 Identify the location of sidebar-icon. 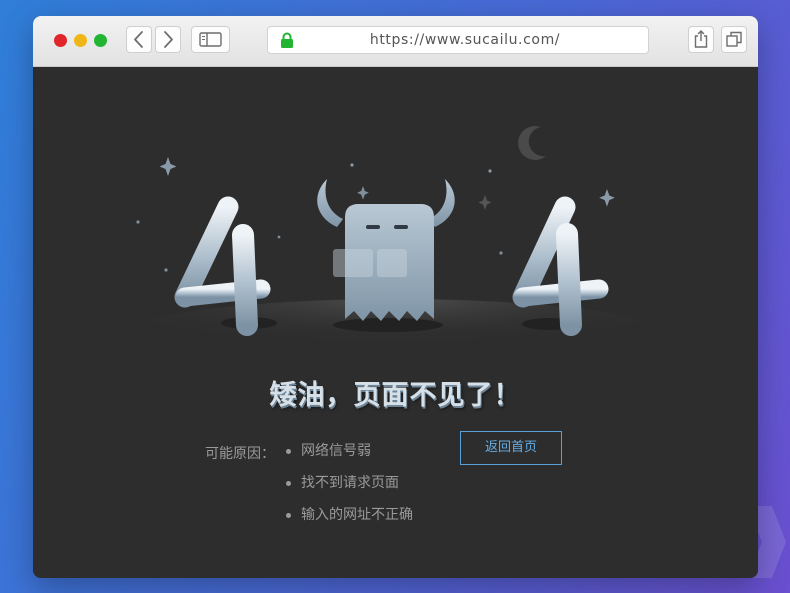
(210, 39).